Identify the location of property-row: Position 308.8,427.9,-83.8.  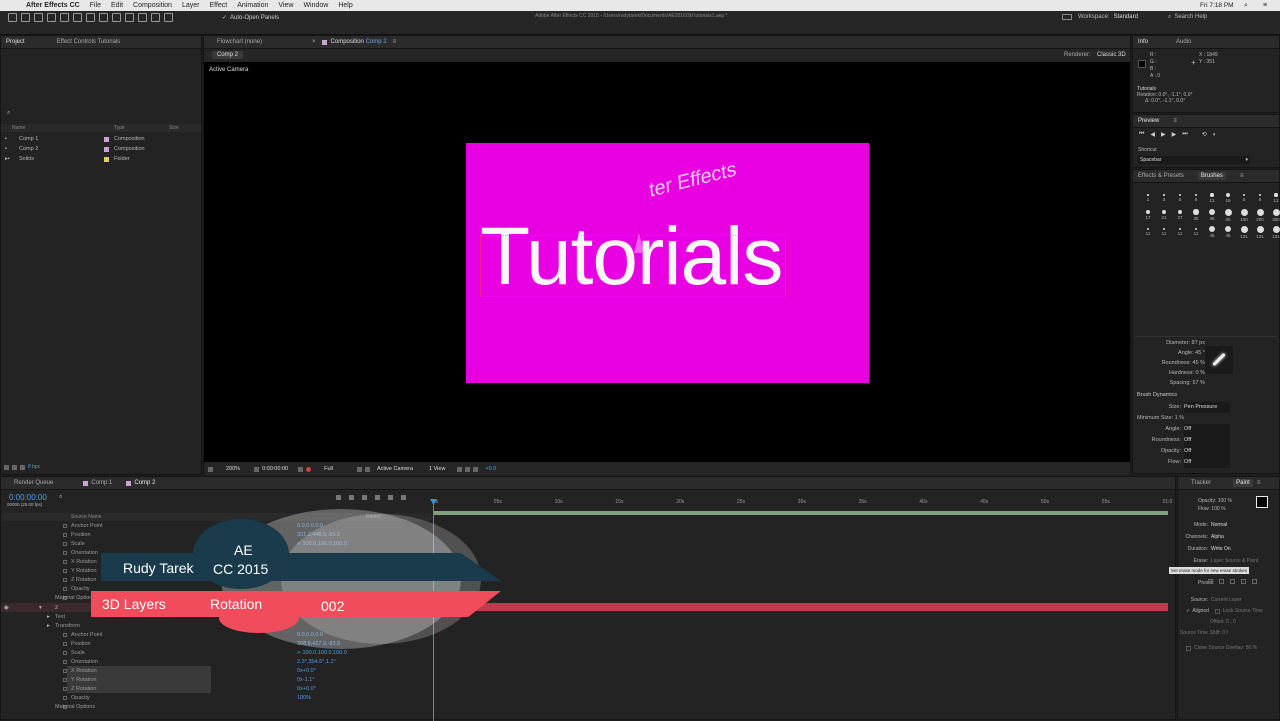
(216, 643).